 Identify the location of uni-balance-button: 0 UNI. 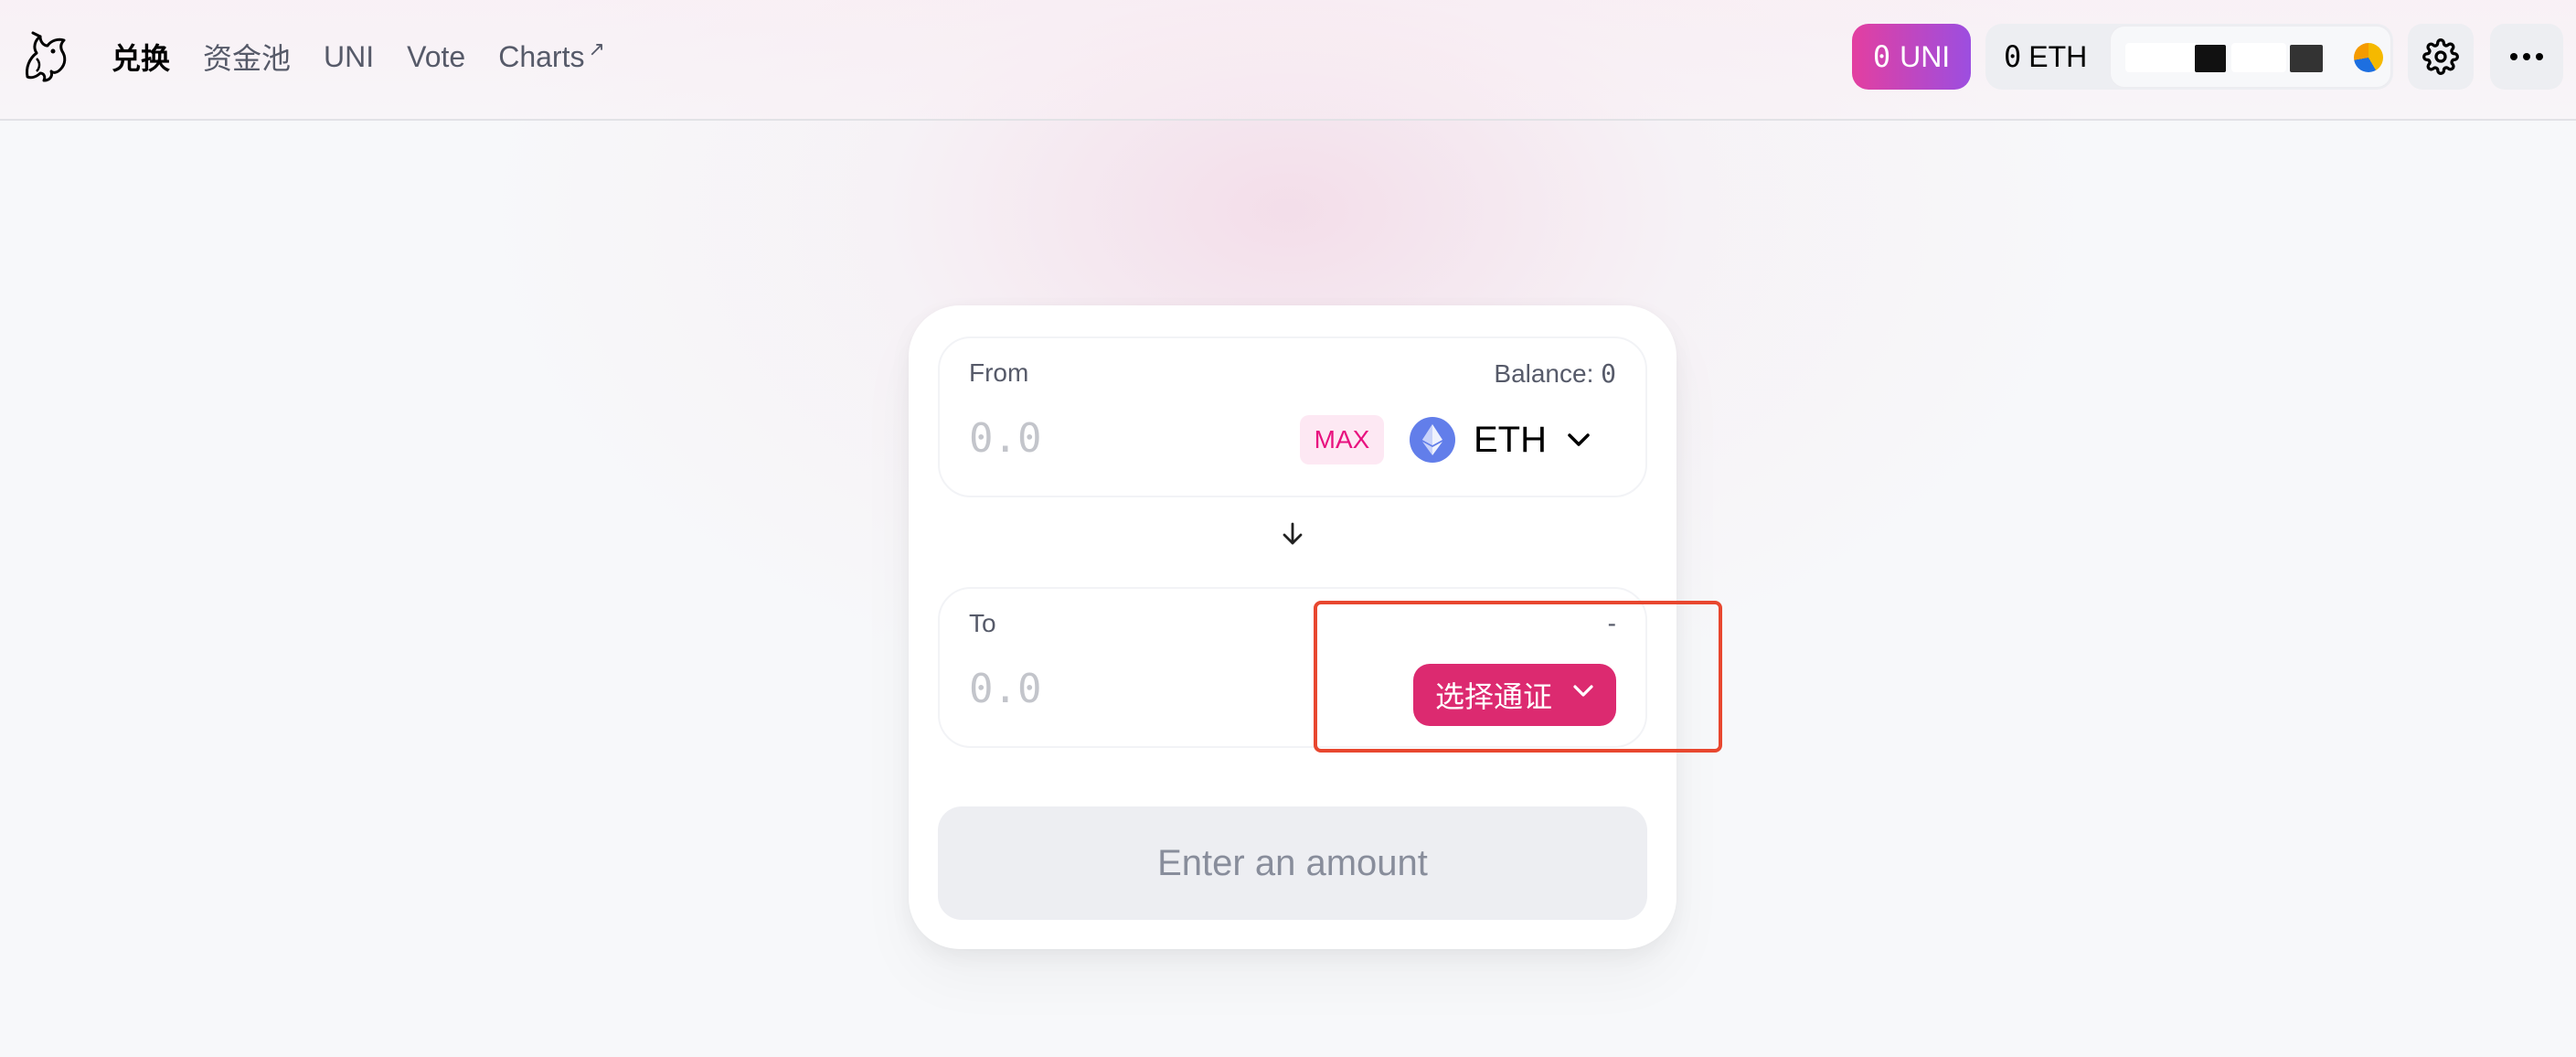
(1911, 57).